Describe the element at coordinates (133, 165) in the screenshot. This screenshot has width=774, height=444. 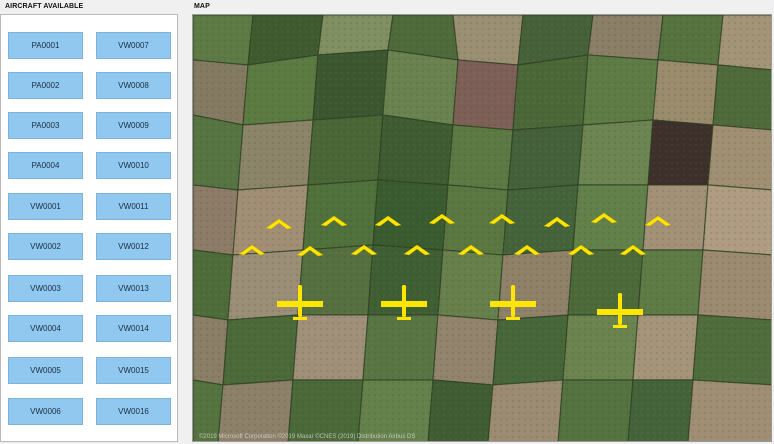
I see `aircraft-button-vw0010: VW0010` at that location.